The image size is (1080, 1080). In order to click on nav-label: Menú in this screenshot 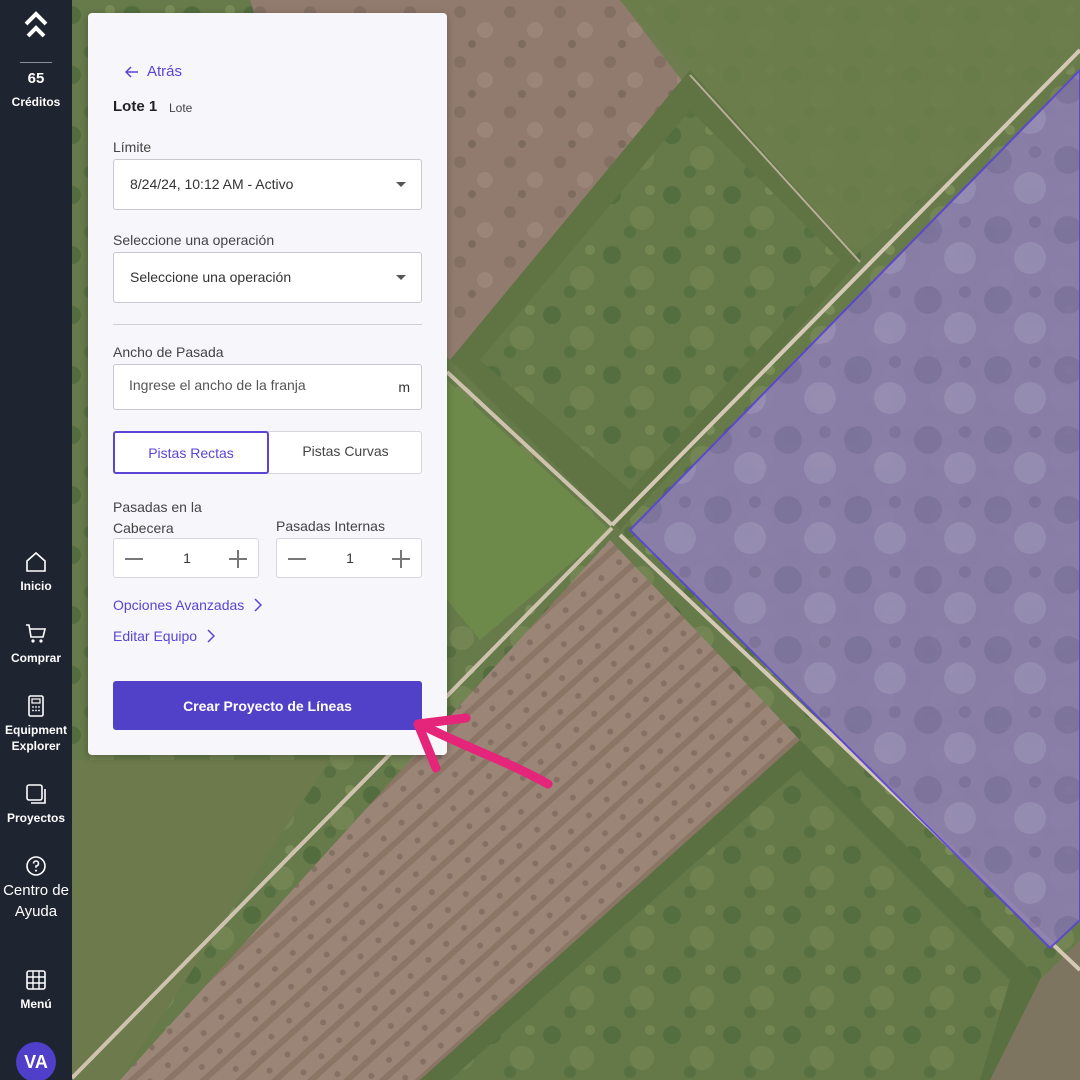, I will do `click(36, 1004)`.